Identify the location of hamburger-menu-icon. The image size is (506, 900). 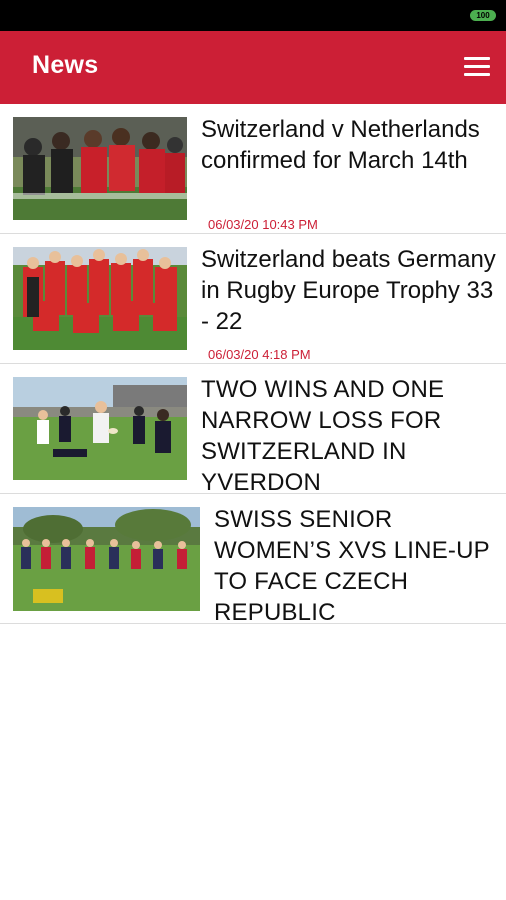
(477, 67).